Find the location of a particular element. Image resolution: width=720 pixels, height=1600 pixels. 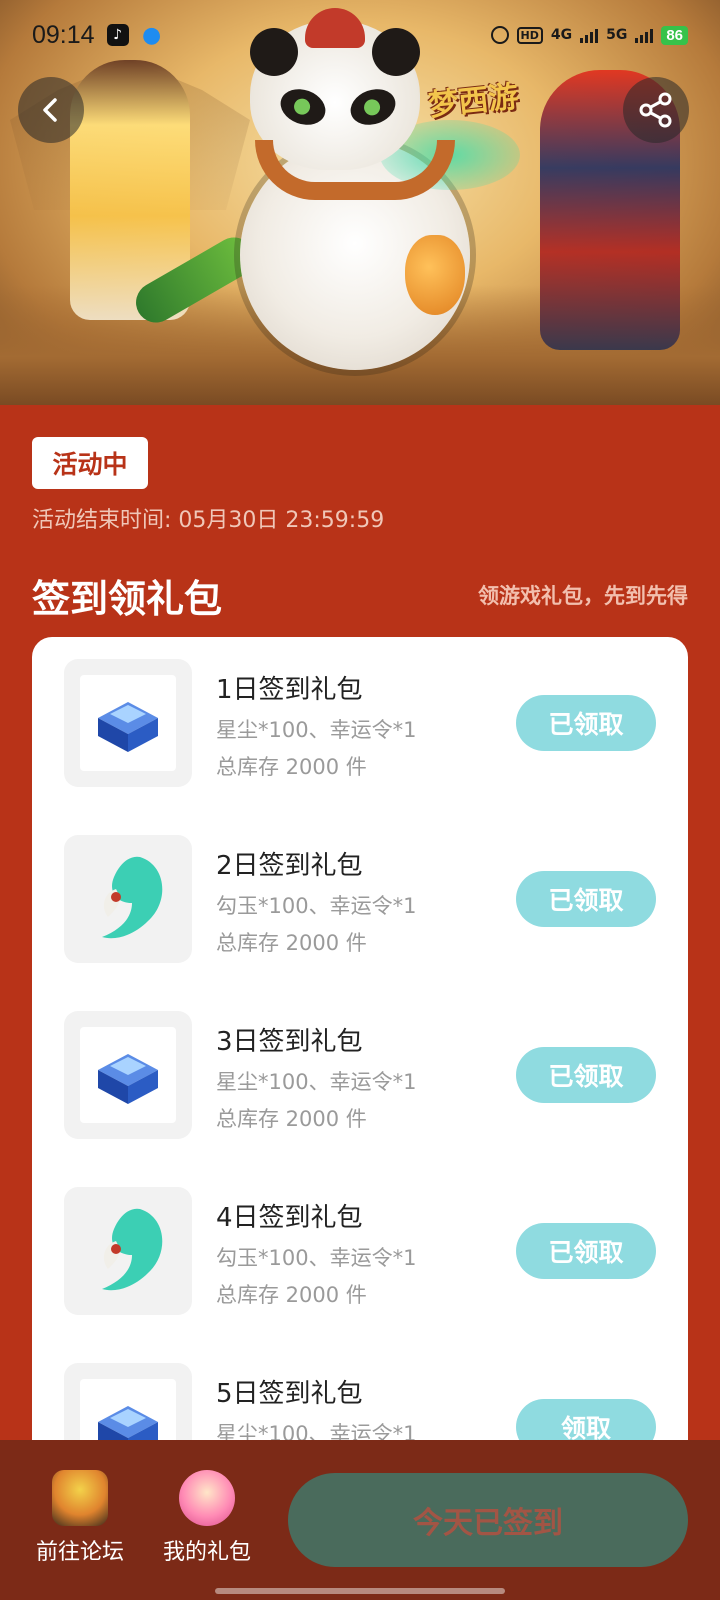

prayer-beads is located at coordinates (355, 170).